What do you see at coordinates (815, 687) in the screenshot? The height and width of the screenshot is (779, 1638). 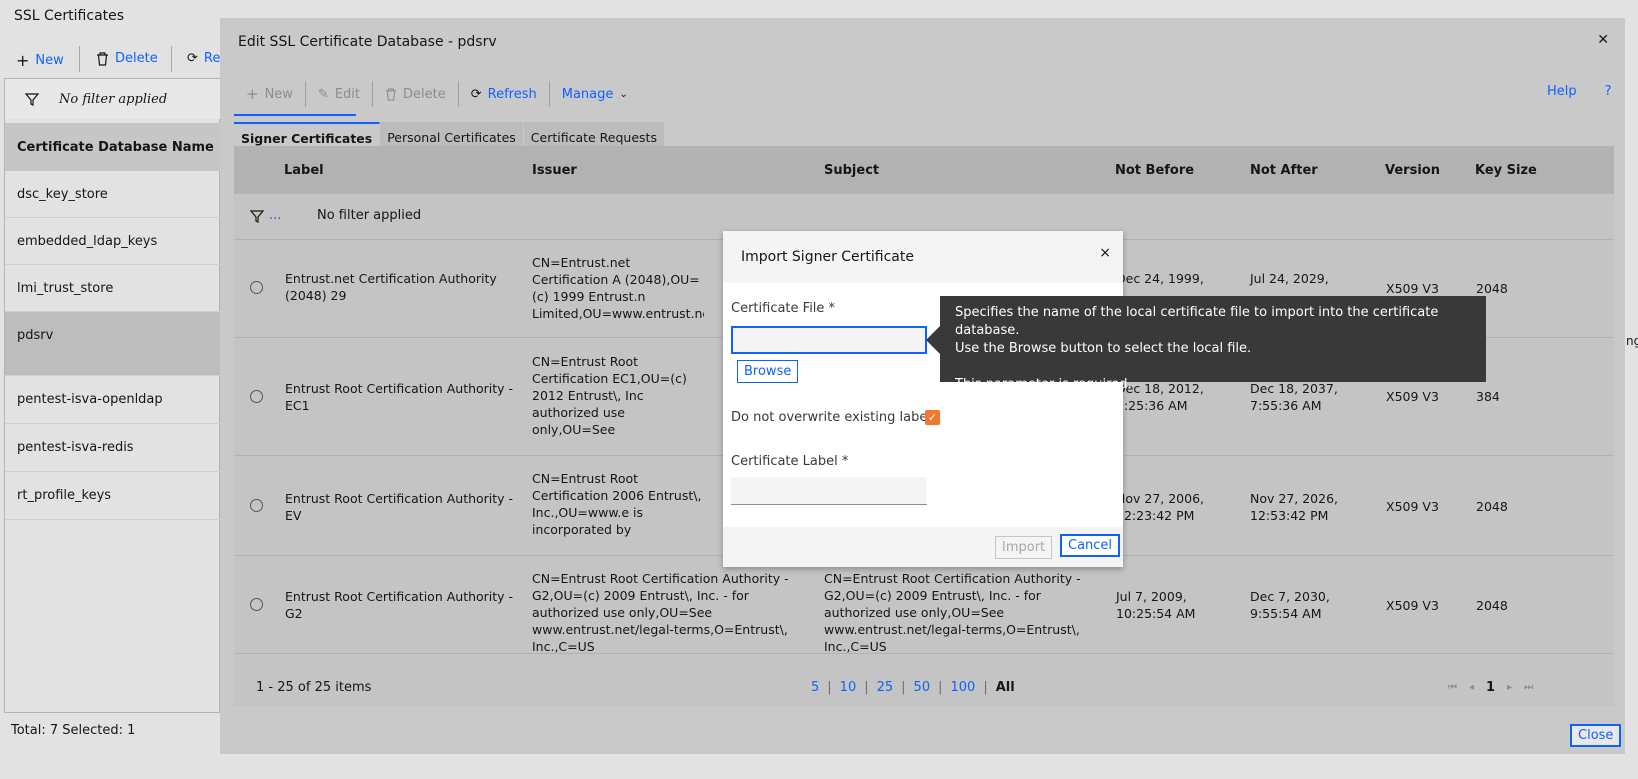 I see `page-size-option: 5` at bounding box center [815, 687].